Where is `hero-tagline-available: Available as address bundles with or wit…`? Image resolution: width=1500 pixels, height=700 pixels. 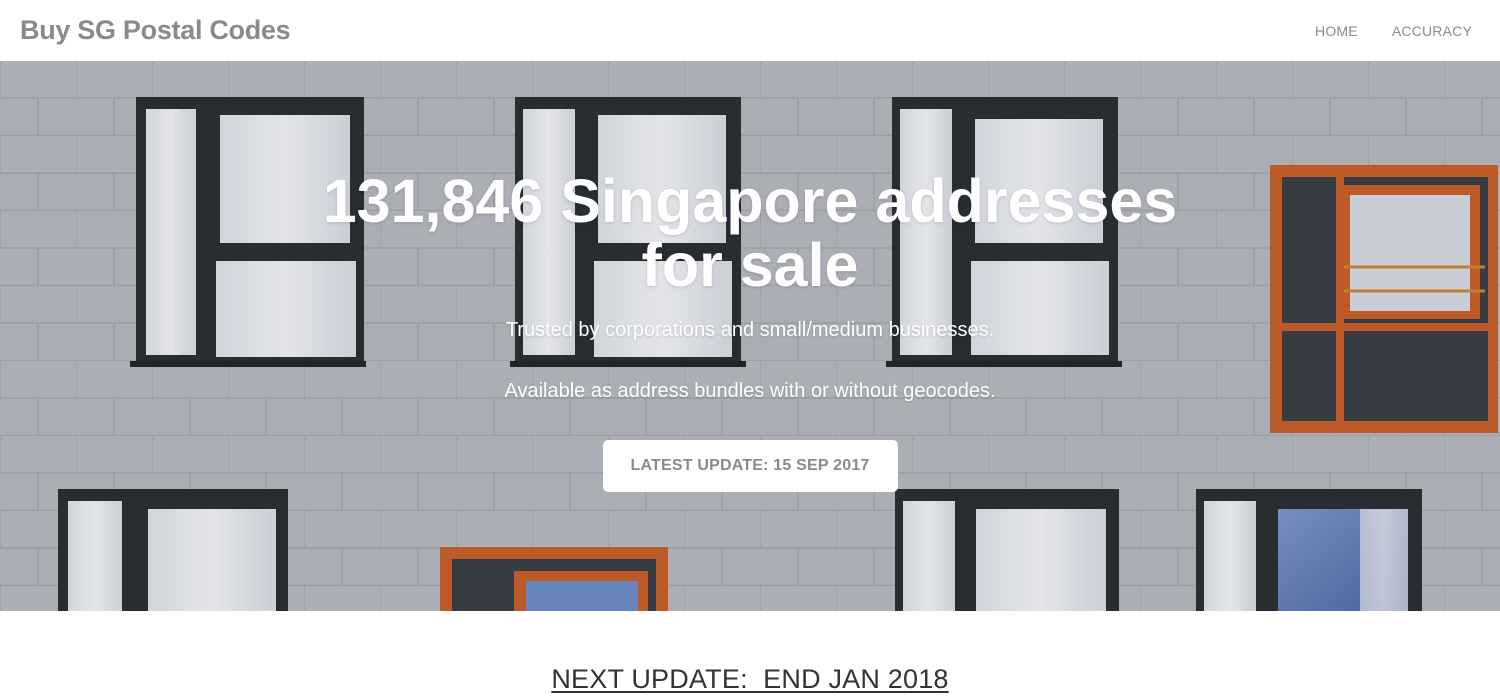 hero-tagline-available: Available as address bundles with or wit… is located at coordinates (750, 391).